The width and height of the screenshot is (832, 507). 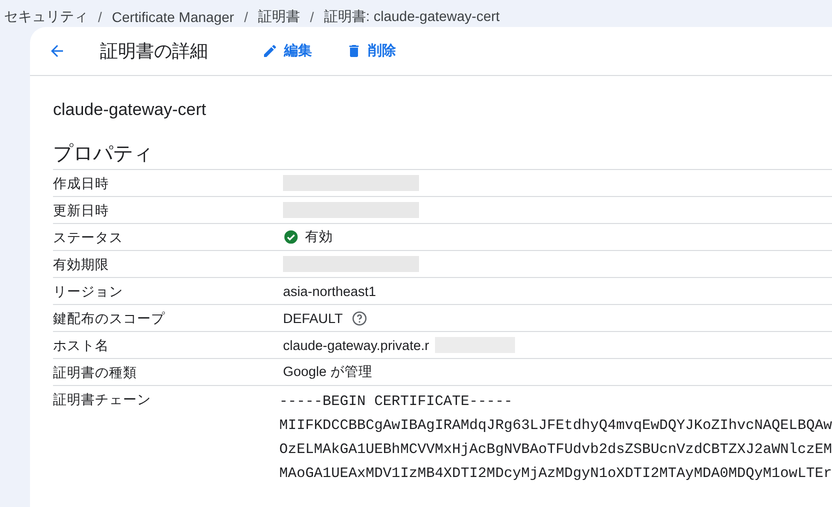 I want to click on edit-button: 編集, so click(x=287, y=51).